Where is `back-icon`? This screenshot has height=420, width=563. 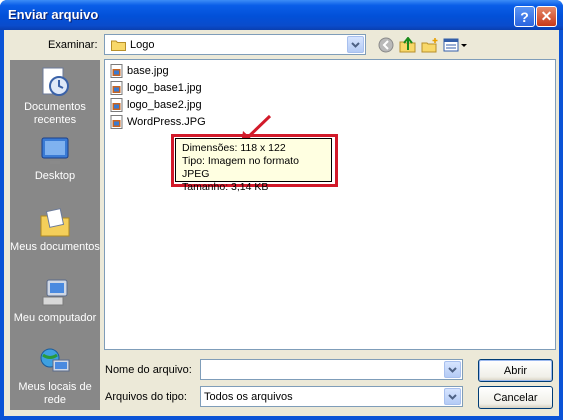
back-icon is located at coordinates (386, 45).